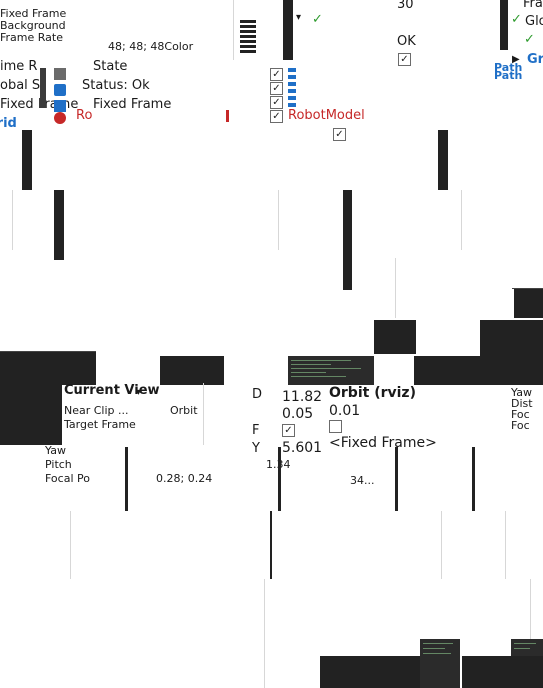  What do you see at coordinates (331, 370) in the screenshot?
I see `terminal-preview` at bounding box center [331, 370].